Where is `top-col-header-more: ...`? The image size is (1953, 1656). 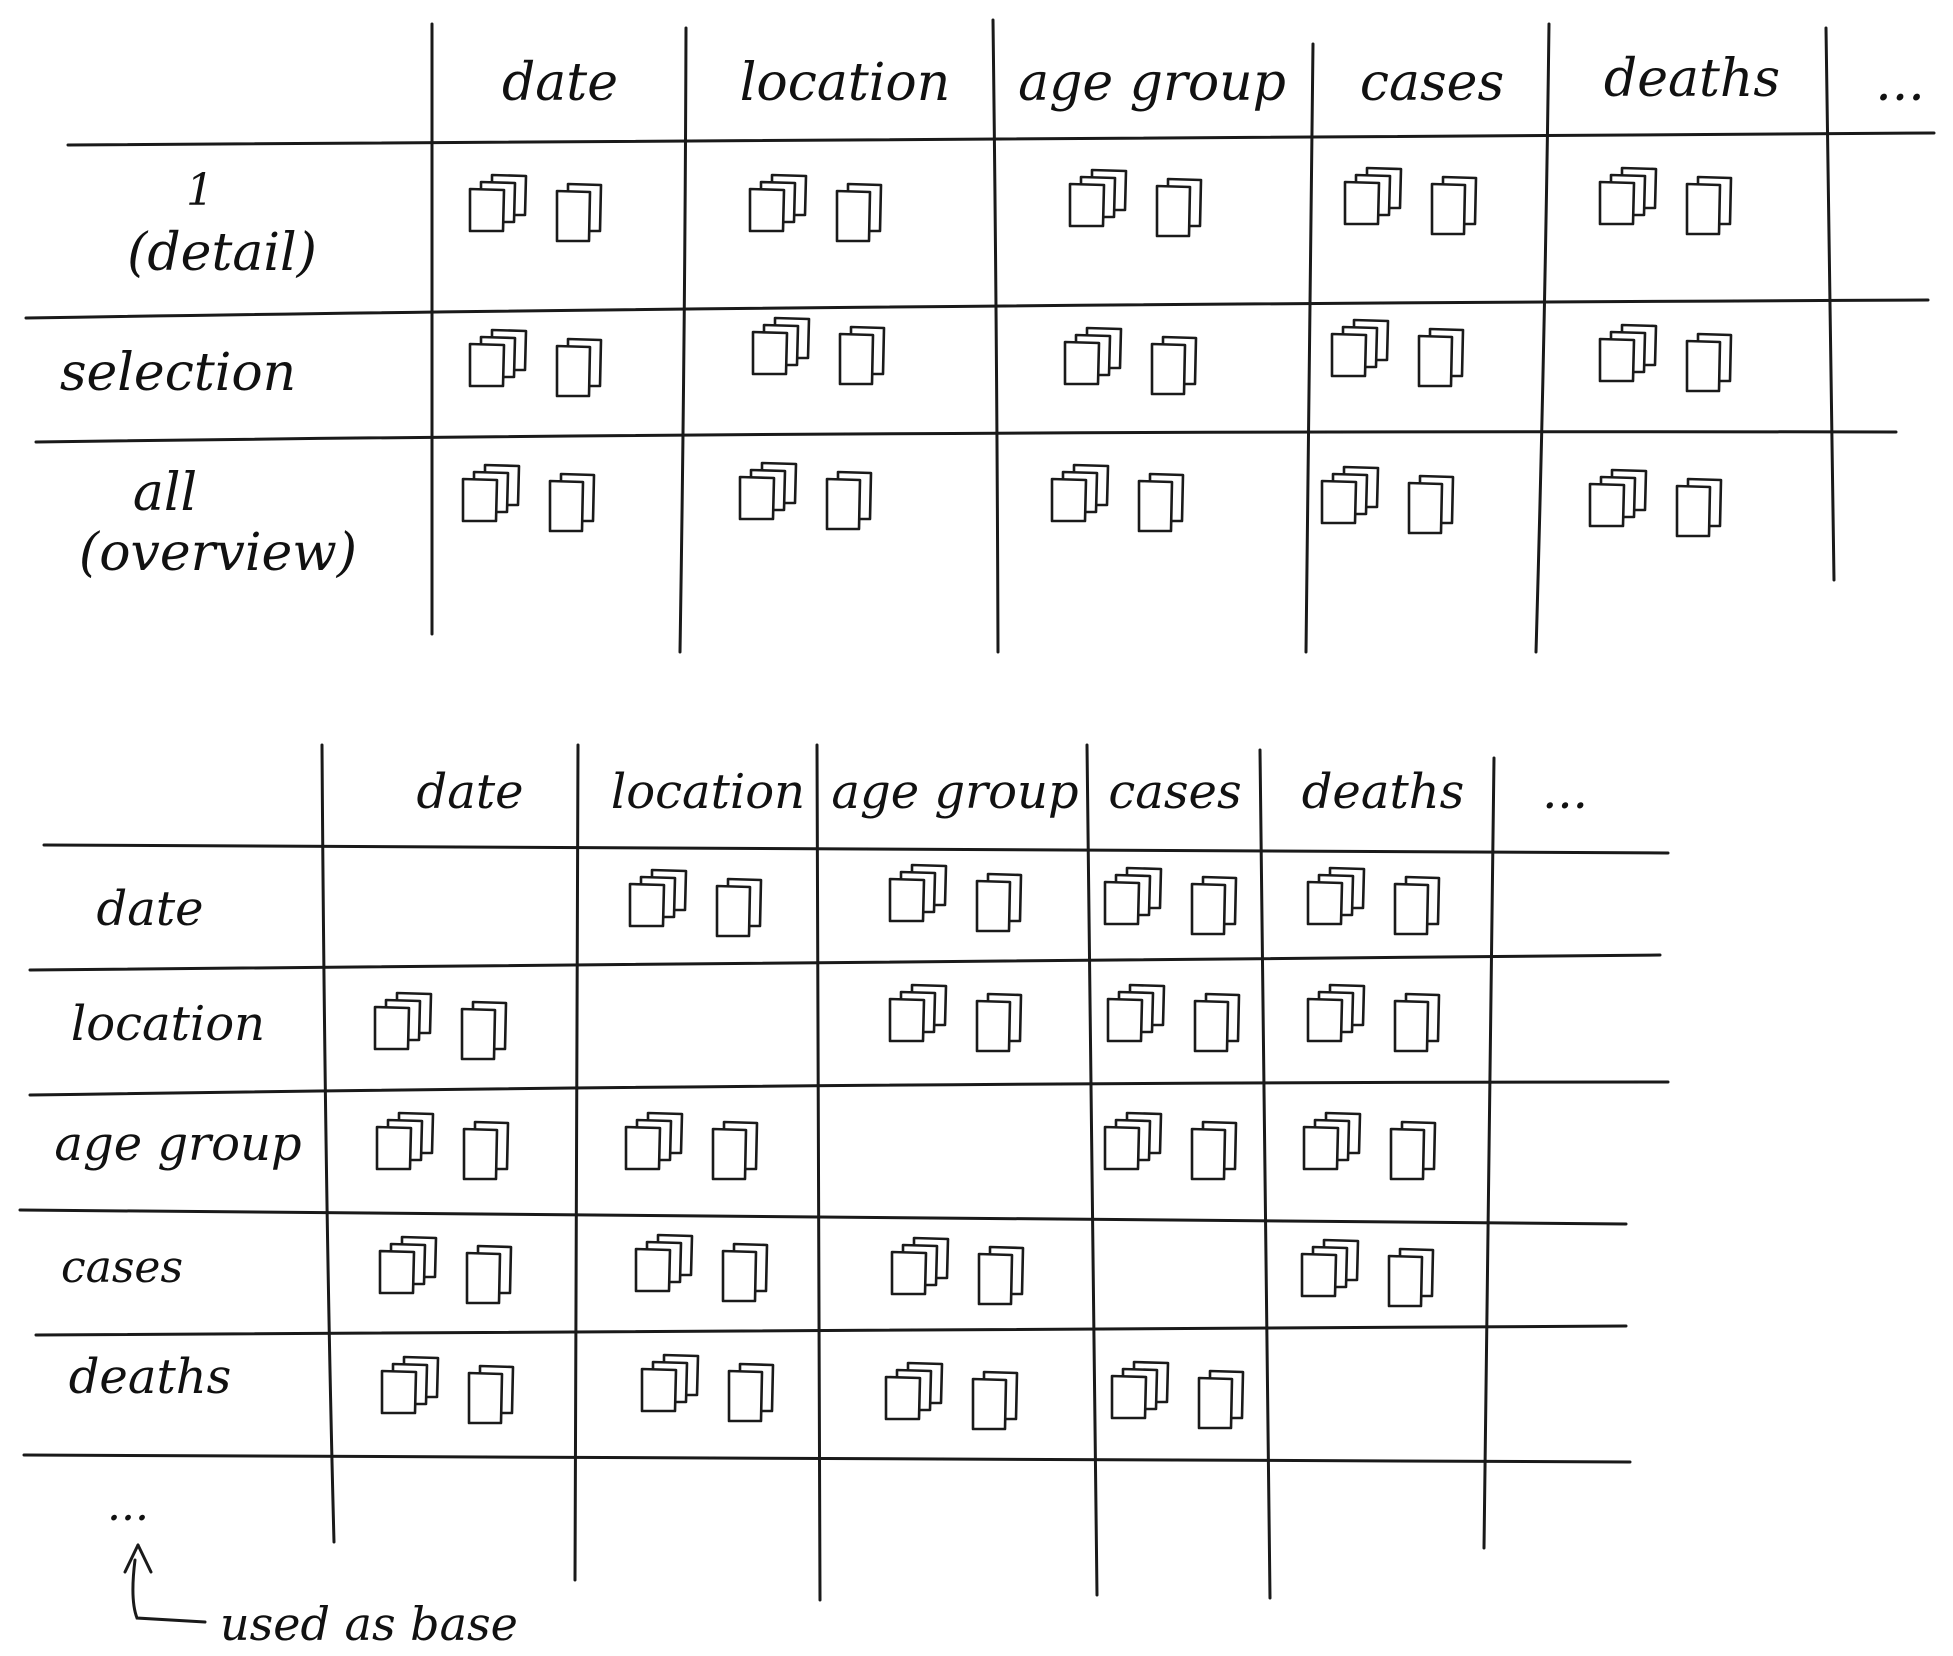
top-col-header-more: ... is located at coordinates (1900, 83).